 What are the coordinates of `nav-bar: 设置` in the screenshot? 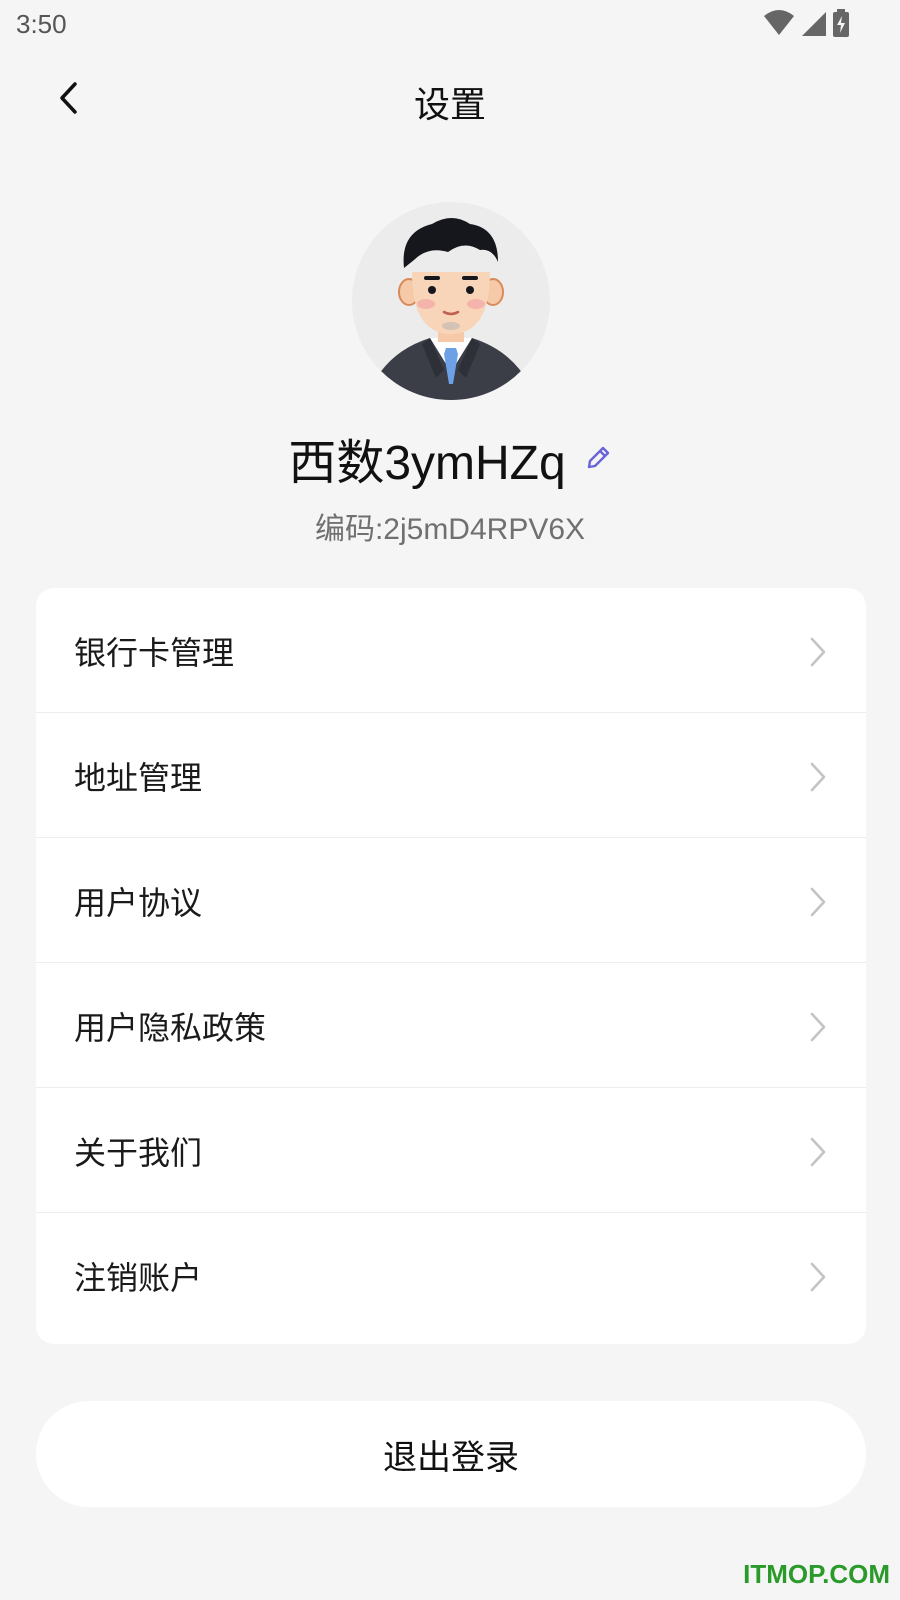 It's located at (450, 101).